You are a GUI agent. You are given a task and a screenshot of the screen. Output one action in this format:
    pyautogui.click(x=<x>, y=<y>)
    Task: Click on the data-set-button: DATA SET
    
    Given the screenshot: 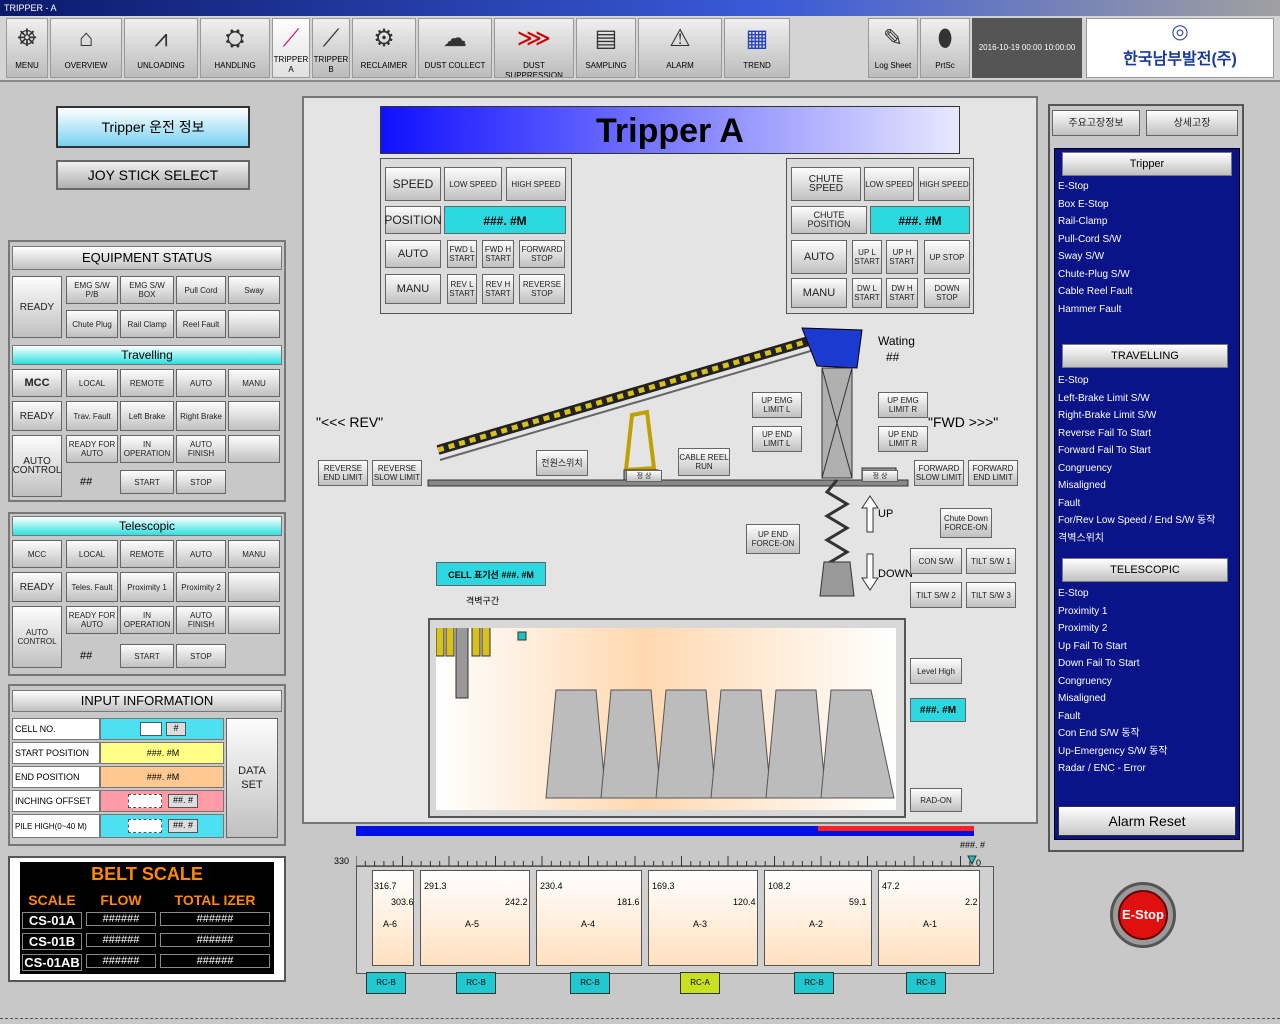 What is the action you would take?
    pyautogui.click(x=252, y=778)
    